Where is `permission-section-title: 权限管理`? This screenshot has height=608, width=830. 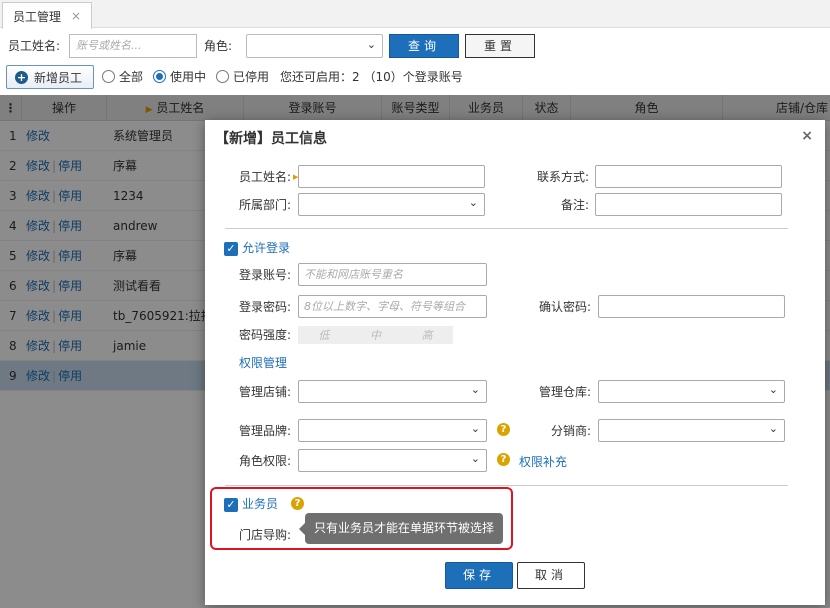 permission-section-title: 权限管理 is located at coordinates (263, 363).